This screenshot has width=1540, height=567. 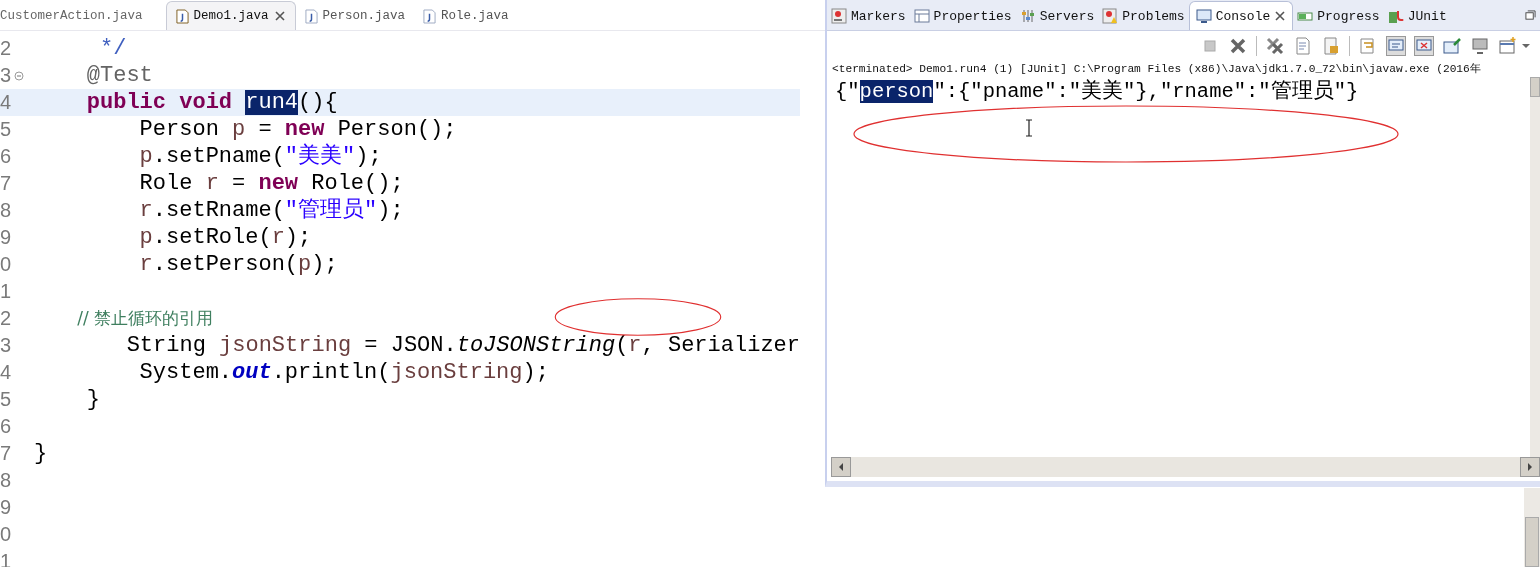 I want to click on code-line: r.setPerson(p);, so click(x=238, y=264).